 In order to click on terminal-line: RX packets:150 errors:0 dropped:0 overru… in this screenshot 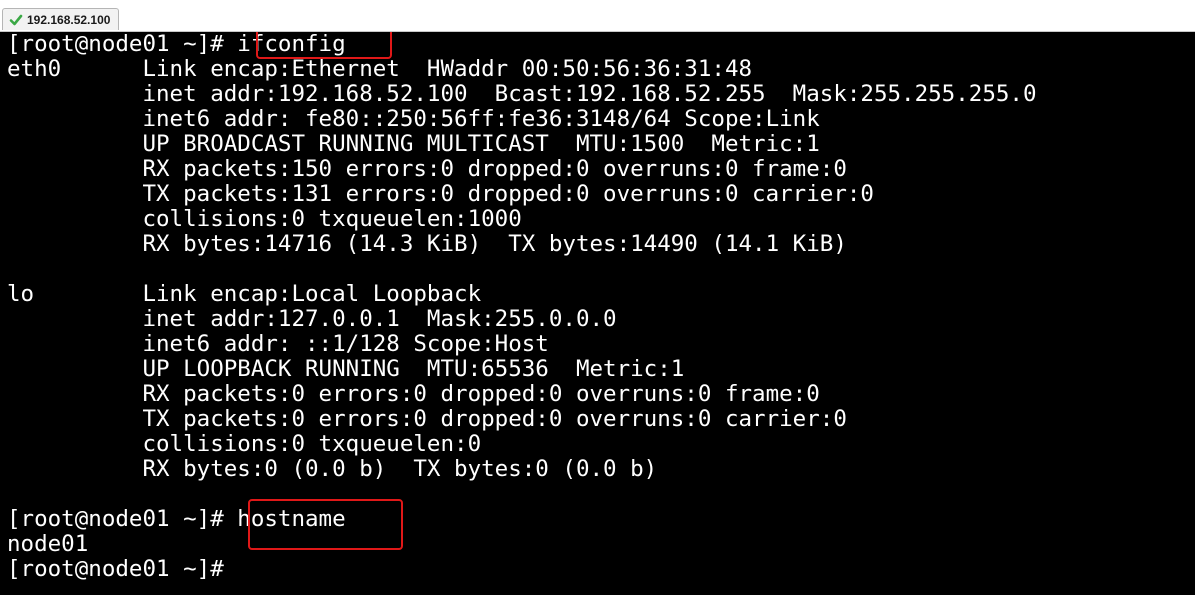, I will do `click(427, 169)`.